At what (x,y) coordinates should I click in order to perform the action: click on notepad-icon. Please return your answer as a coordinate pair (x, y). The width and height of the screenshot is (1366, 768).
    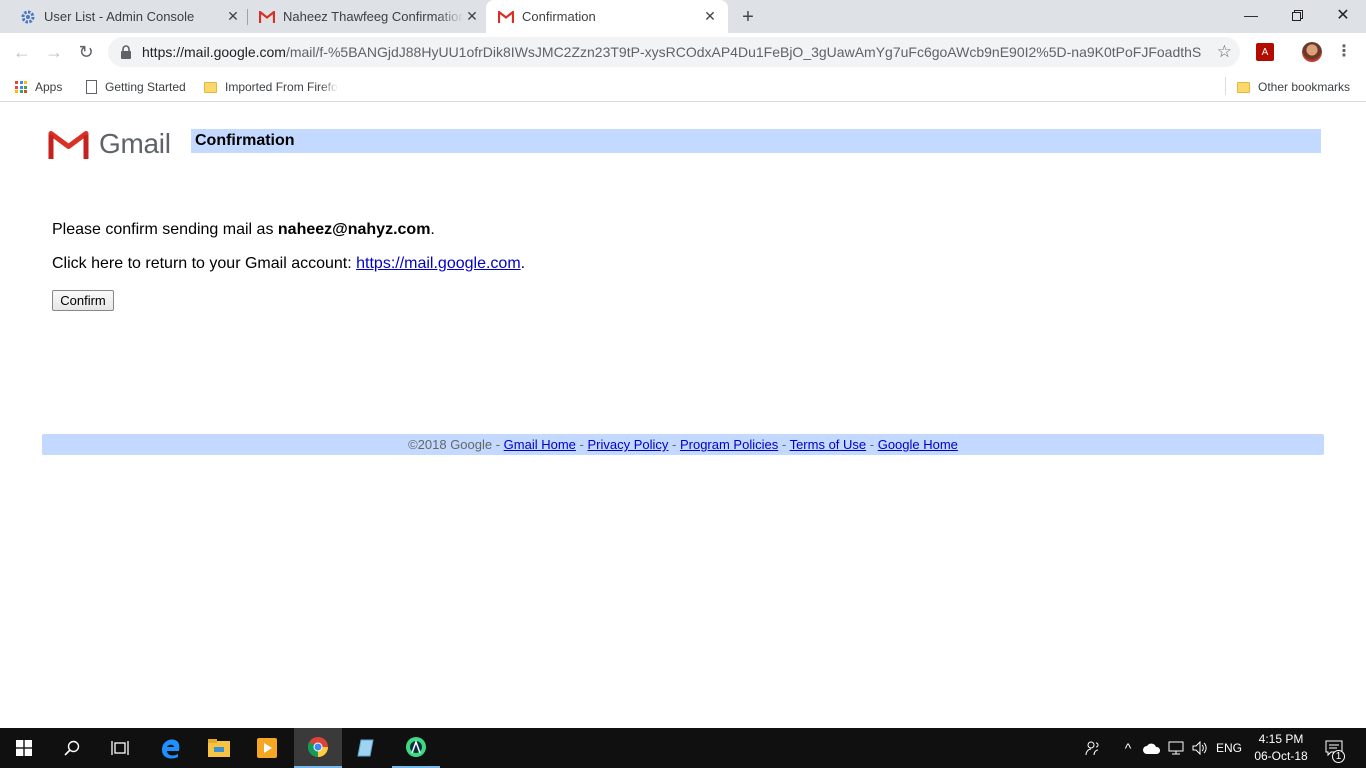
    Looking at the image, I should click on (366, 748).